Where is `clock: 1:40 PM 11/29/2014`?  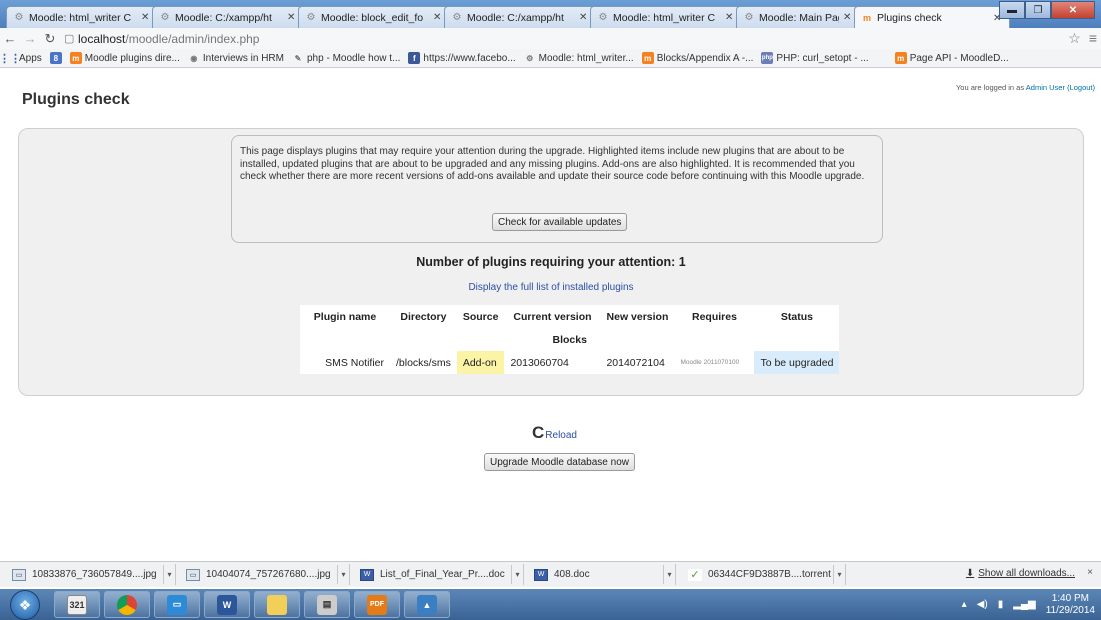 clock: 1:40 PM 11/29/2014 is located at coordinates (1070, 605).